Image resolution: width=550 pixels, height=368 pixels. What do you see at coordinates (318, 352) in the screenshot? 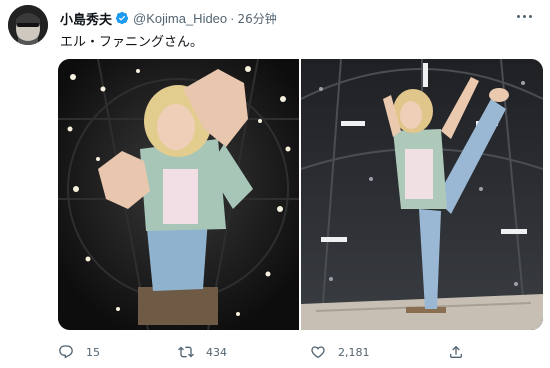
I see `like-icon` at bounding box center [318, 352].